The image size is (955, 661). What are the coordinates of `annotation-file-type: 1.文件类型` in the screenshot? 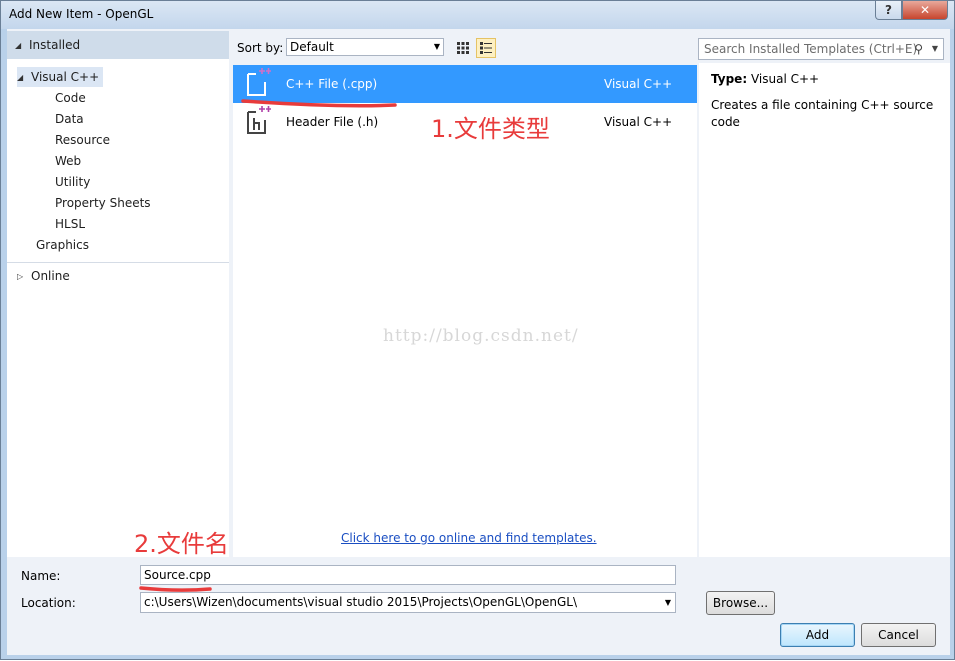 It's located at (490, 129).